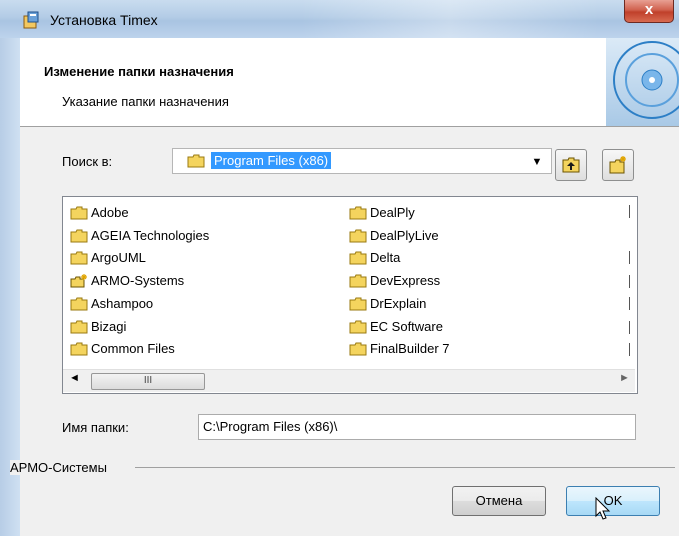  What do you see at coordinates (392, 212) in the screenshot?
I see `list-item-label: DealPly` at bounding box center [392, 212].